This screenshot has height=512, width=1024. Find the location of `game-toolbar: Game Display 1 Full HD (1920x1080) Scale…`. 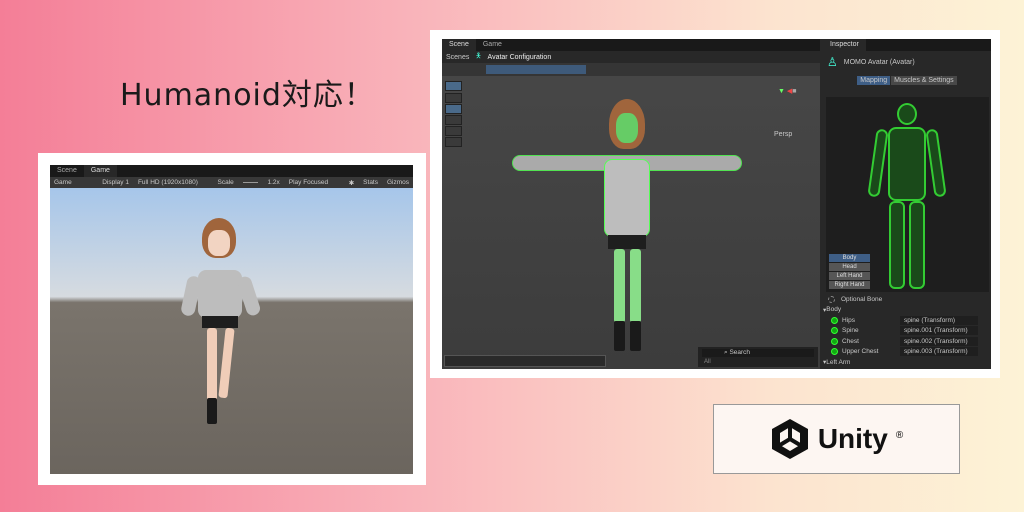

game-toolbar: Game Display 1 Full HD (1920x1080) Scale… is located at coordinates (231, 182).